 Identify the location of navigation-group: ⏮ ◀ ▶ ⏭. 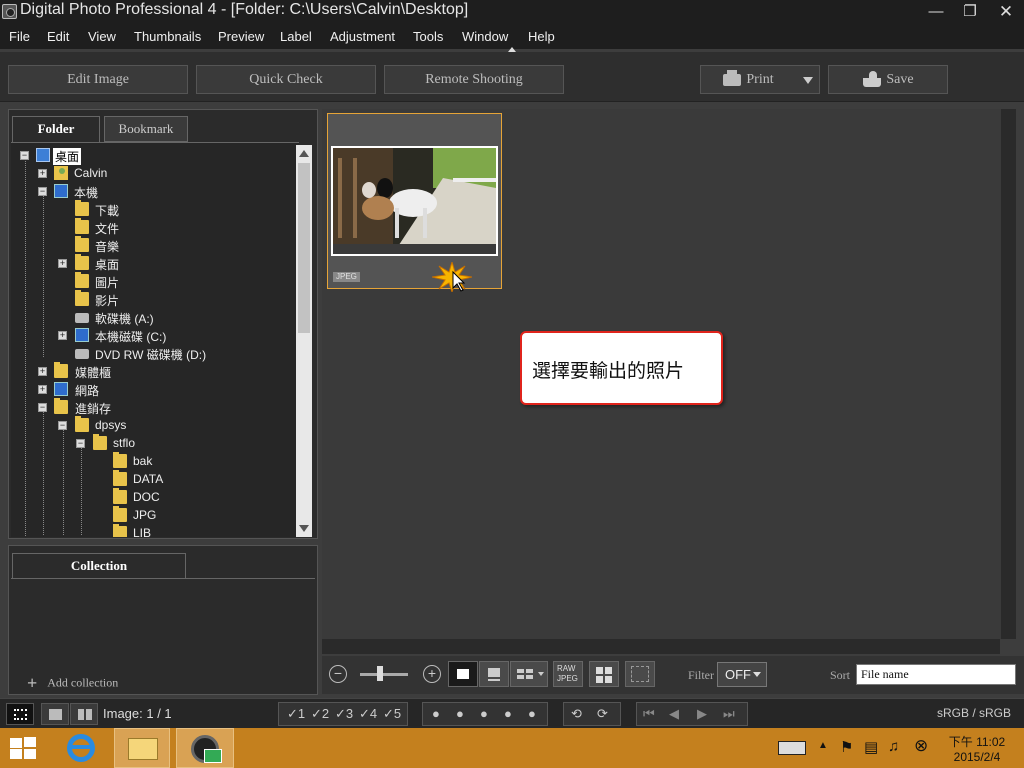
(692, 714).